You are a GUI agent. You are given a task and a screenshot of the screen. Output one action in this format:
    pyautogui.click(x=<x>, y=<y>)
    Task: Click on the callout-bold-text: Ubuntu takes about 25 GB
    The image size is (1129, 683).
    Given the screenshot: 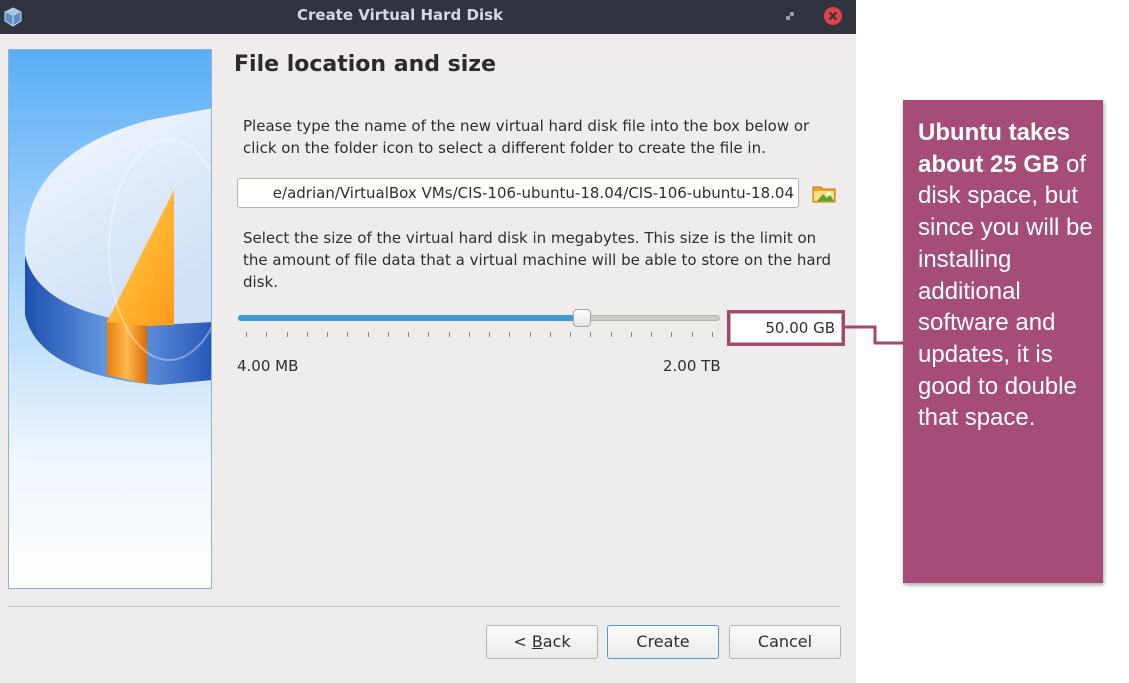 What is the action you would take?
    pyautogui.click(x=994, y=148)
    